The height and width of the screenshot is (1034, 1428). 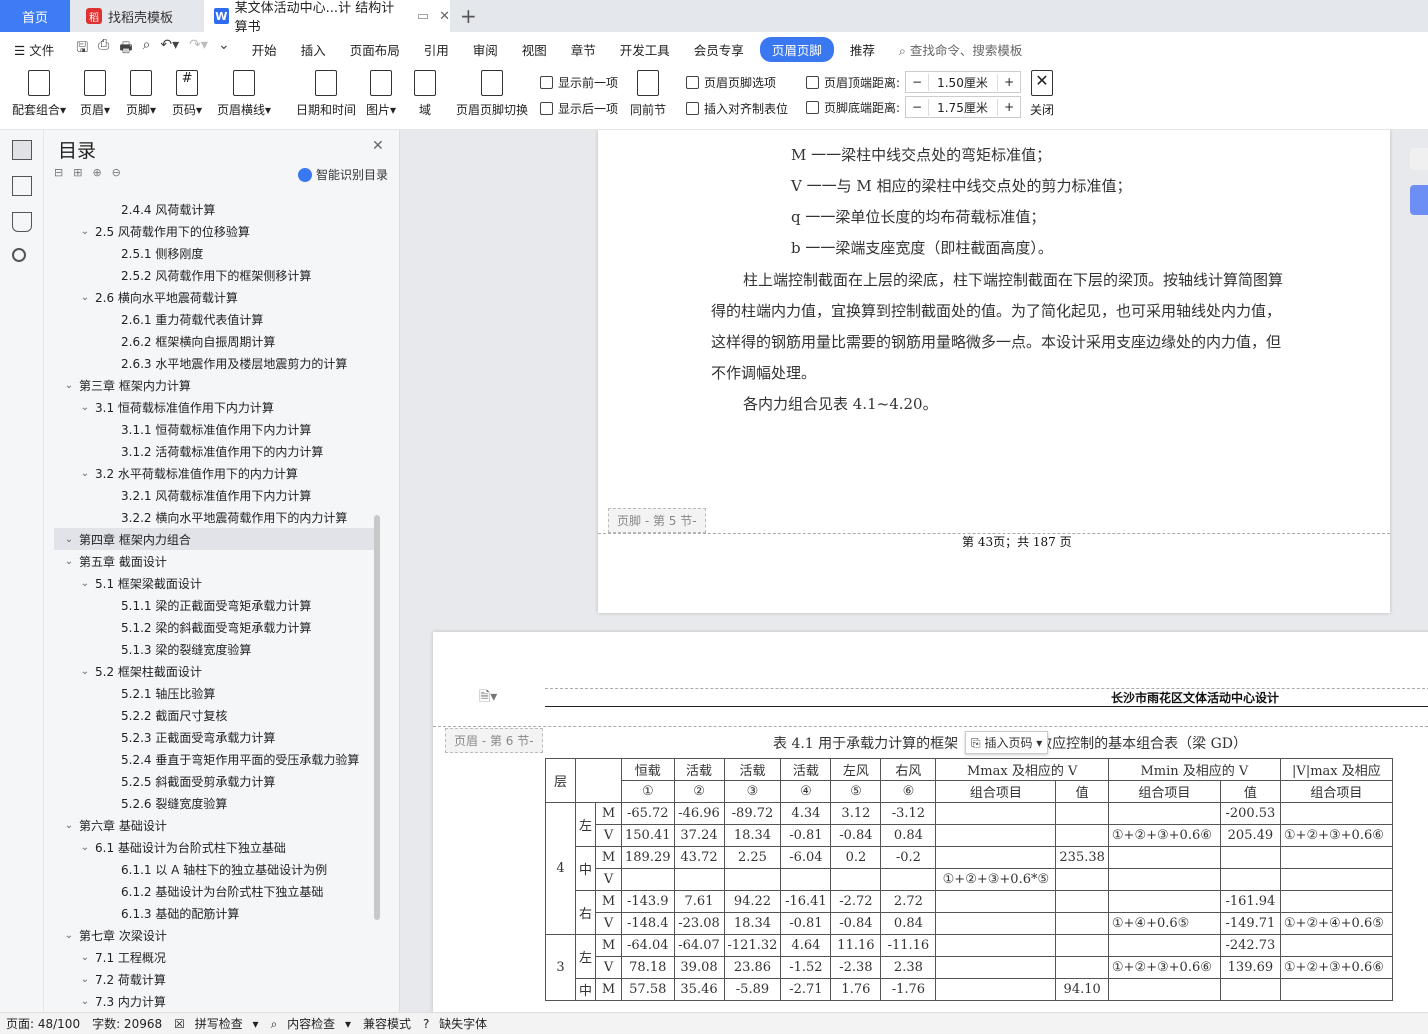 What do you see at coordinates (22, 186) in the screenshot?
I see `chapter-icon` at bounding box center [22, 186].